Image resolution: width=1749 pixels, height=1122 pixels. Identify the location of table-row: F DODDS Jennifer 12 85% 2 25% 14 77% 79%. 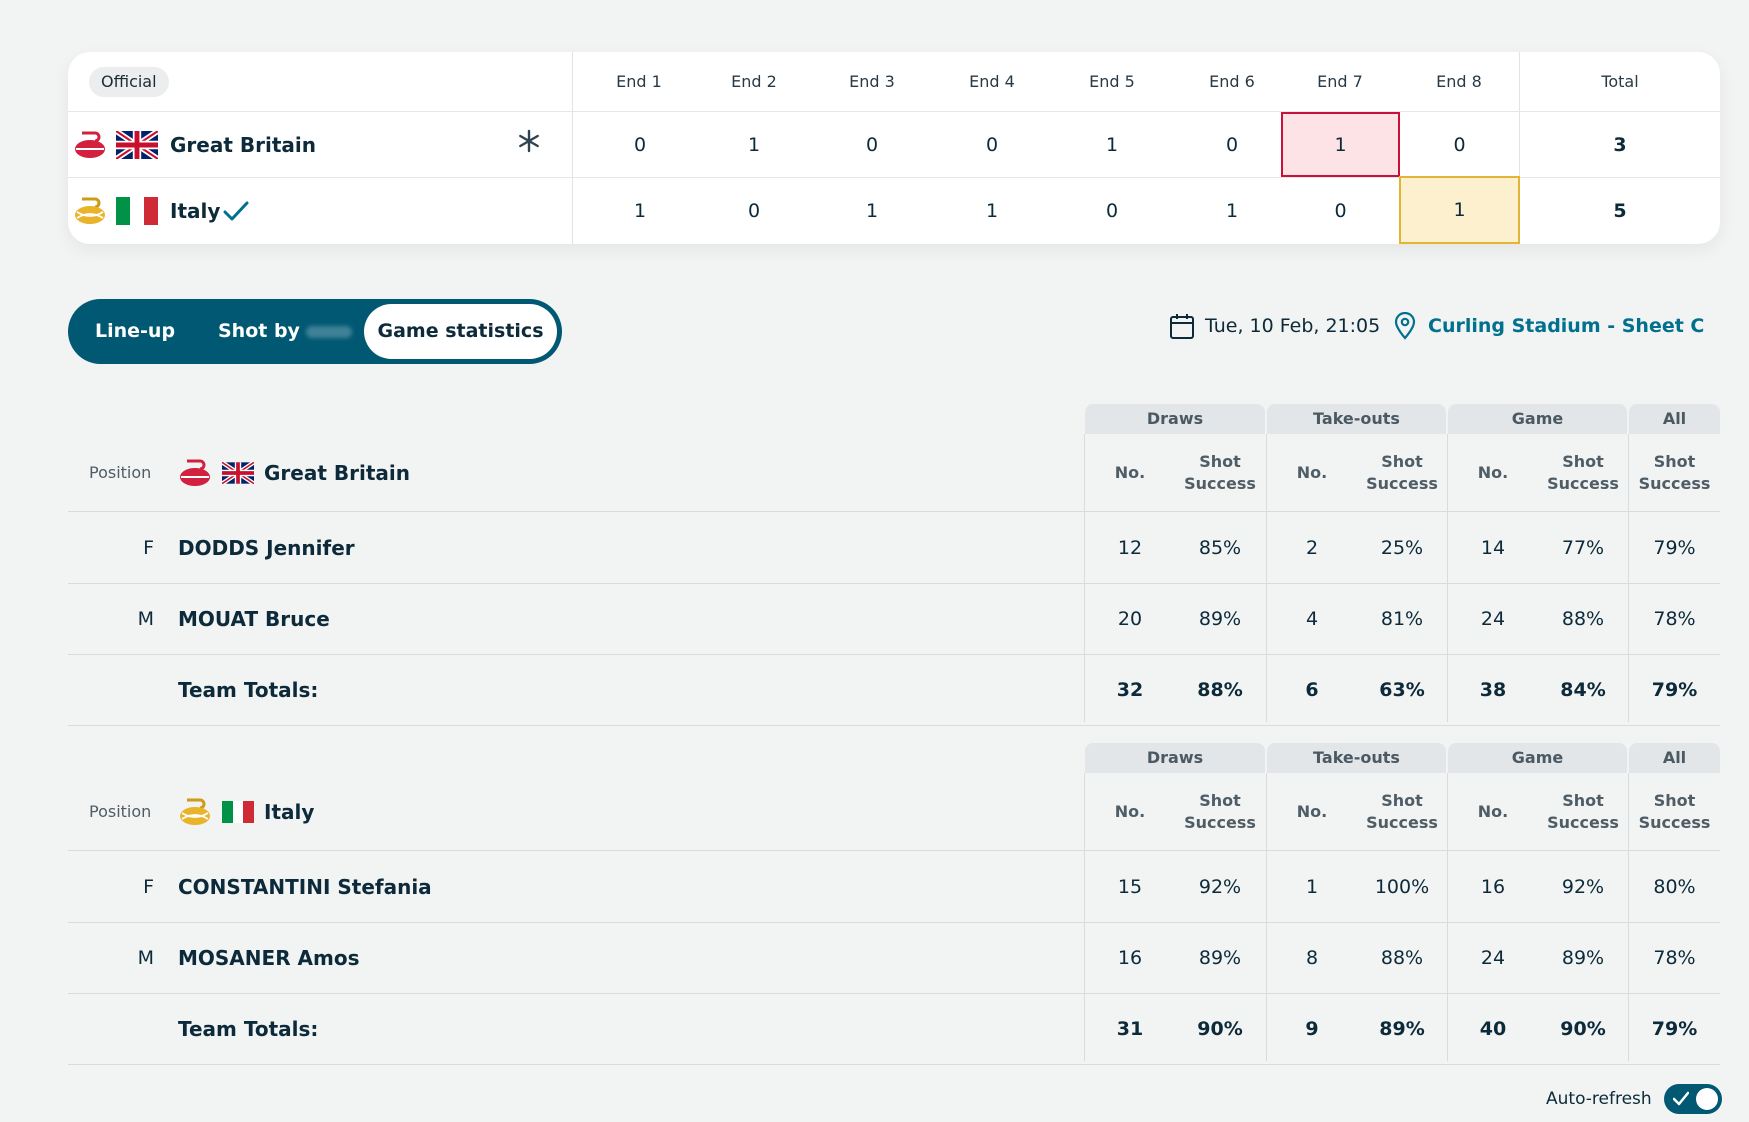
(894, 548).